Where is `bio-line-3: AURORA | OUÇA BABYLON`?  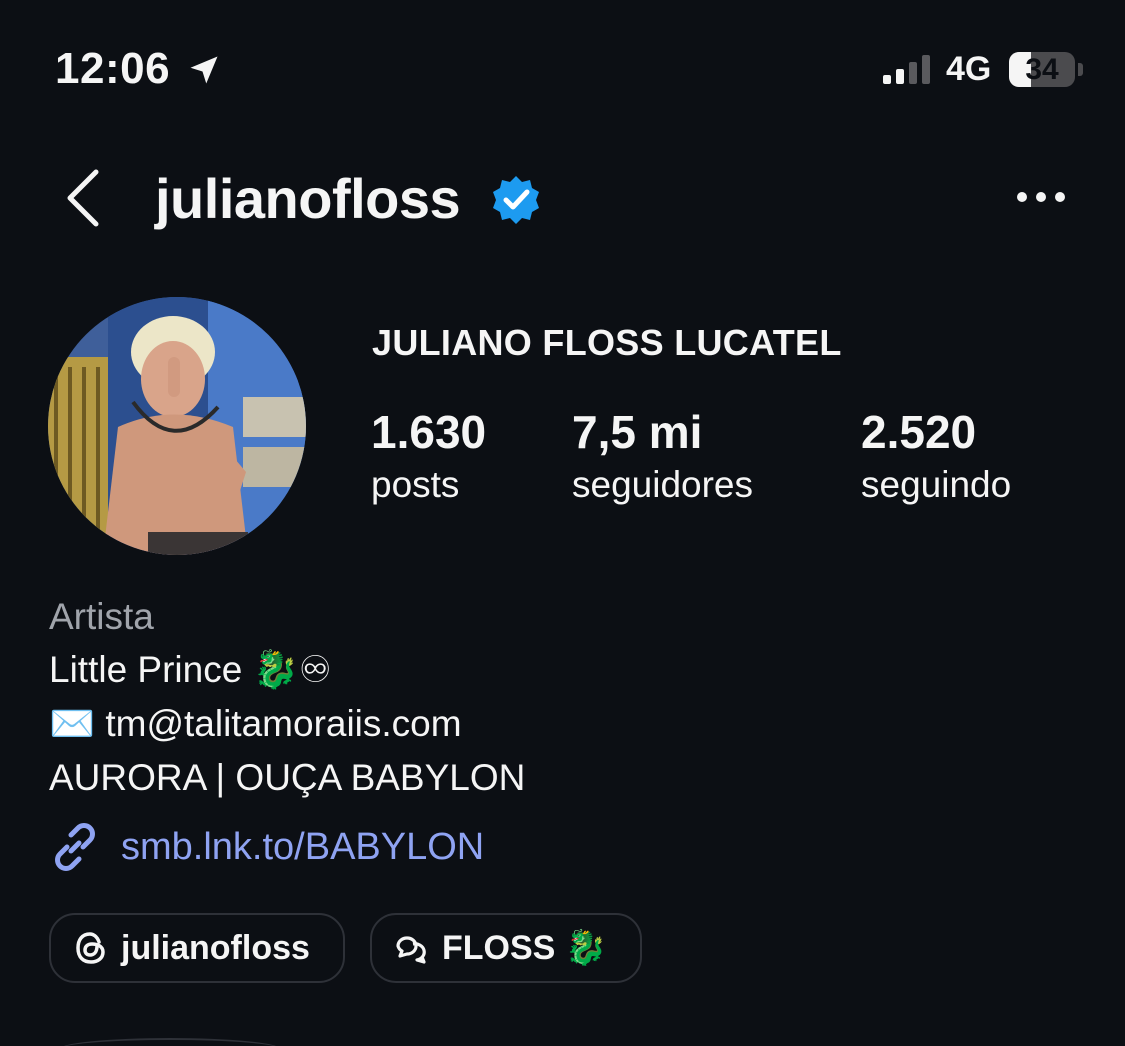
bio-line-3: AURORA | OUÇA BABYLON is located at coordinates (287, 777).